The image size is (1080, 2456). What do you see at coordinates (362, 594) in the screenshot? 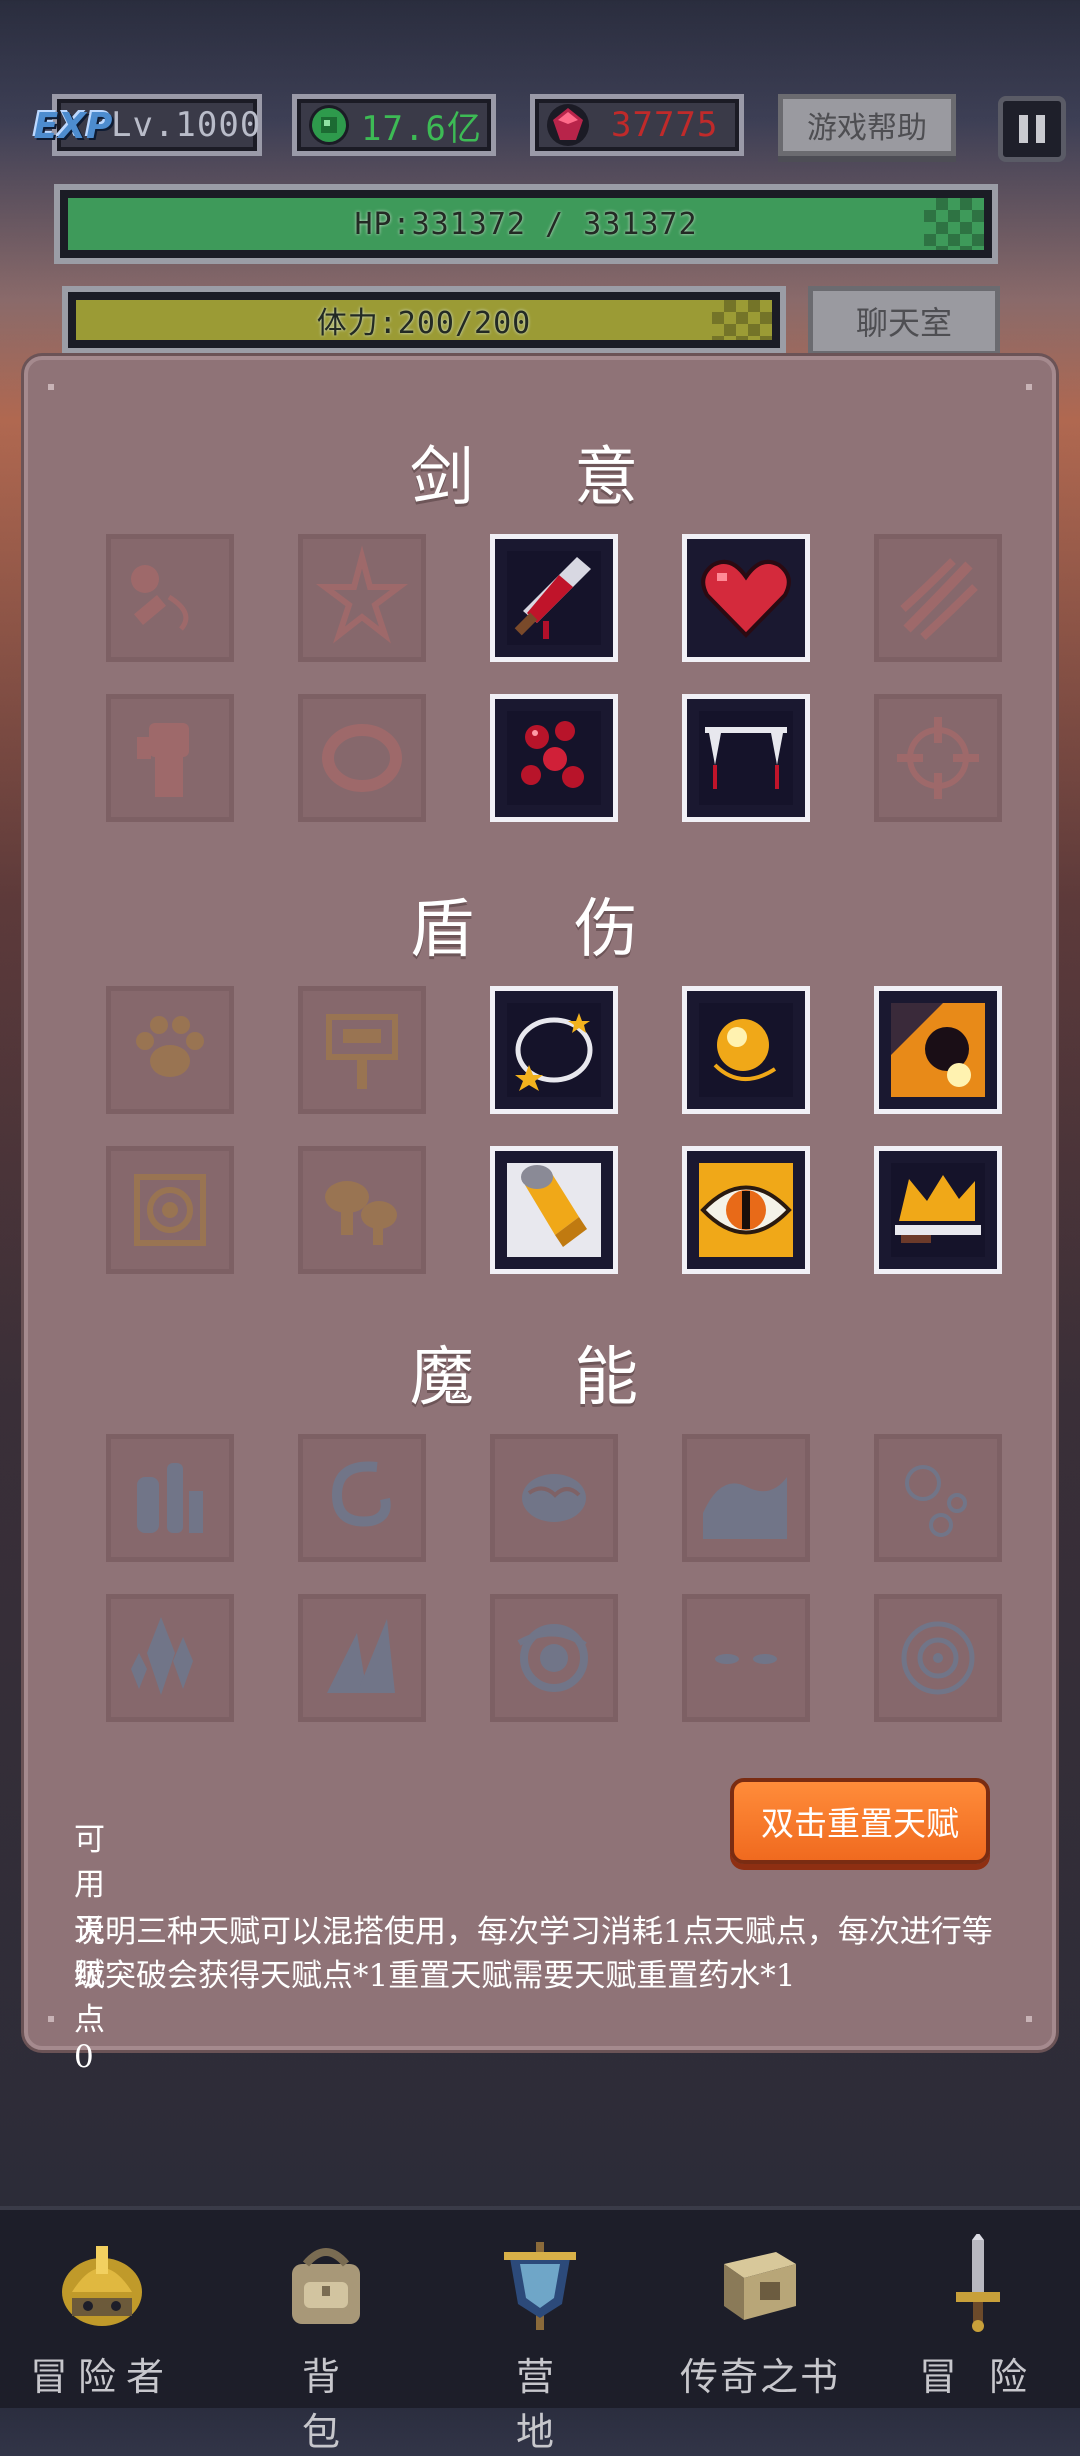
I see `starfish-icon` at bounding box center [362, 594].